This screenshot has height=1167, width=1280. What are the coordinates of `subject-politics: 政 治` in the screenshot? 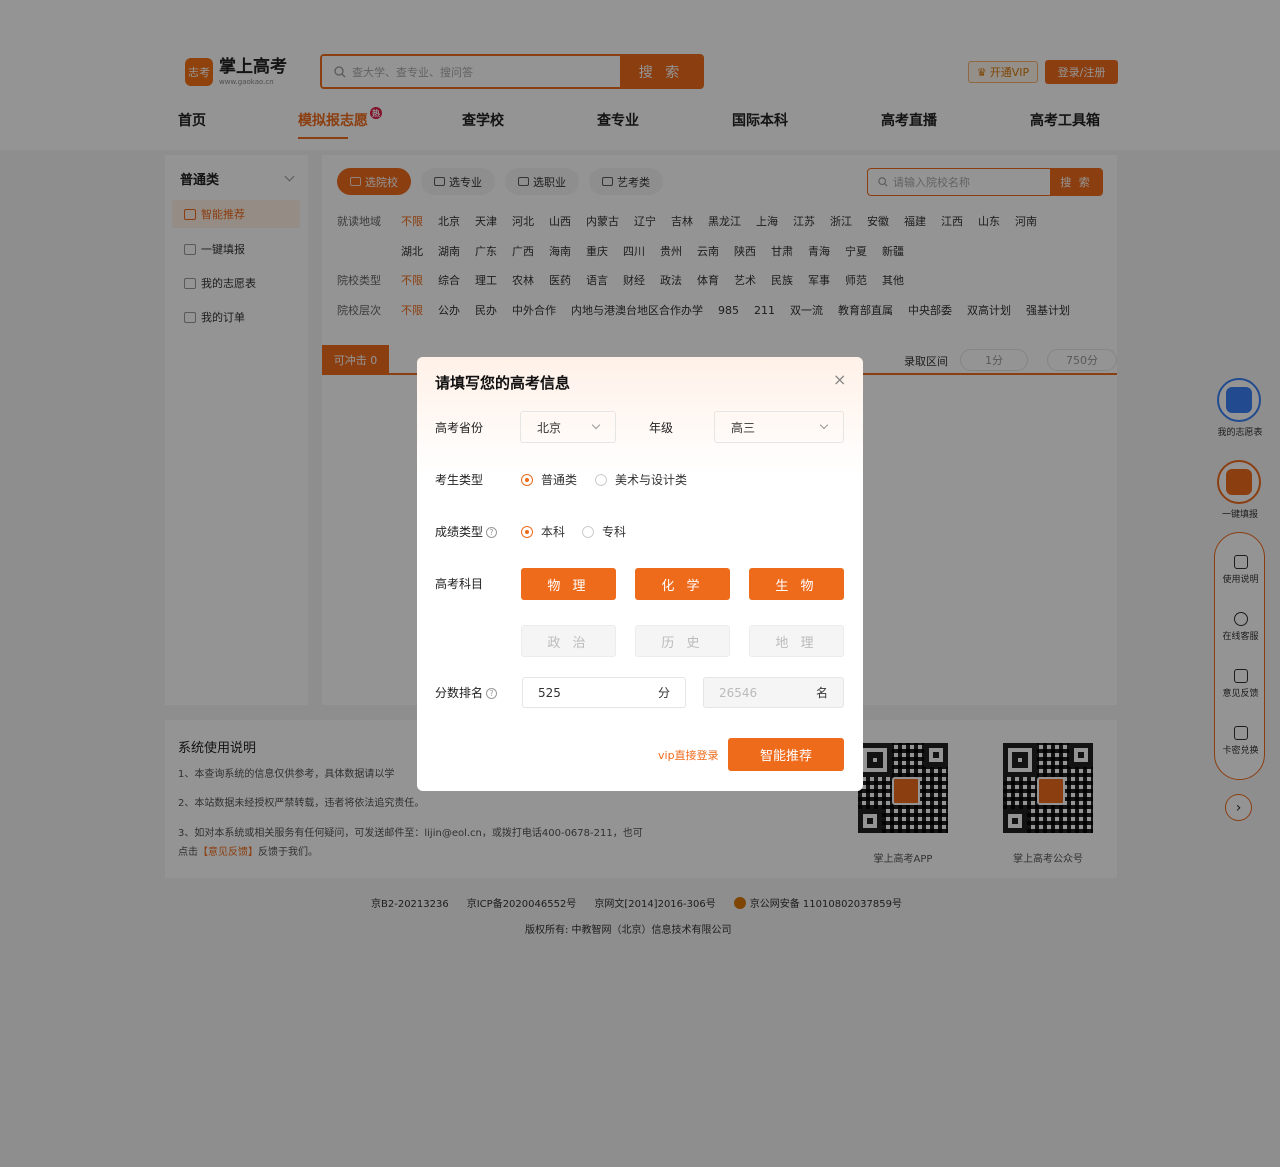 It's located at (568, 641).